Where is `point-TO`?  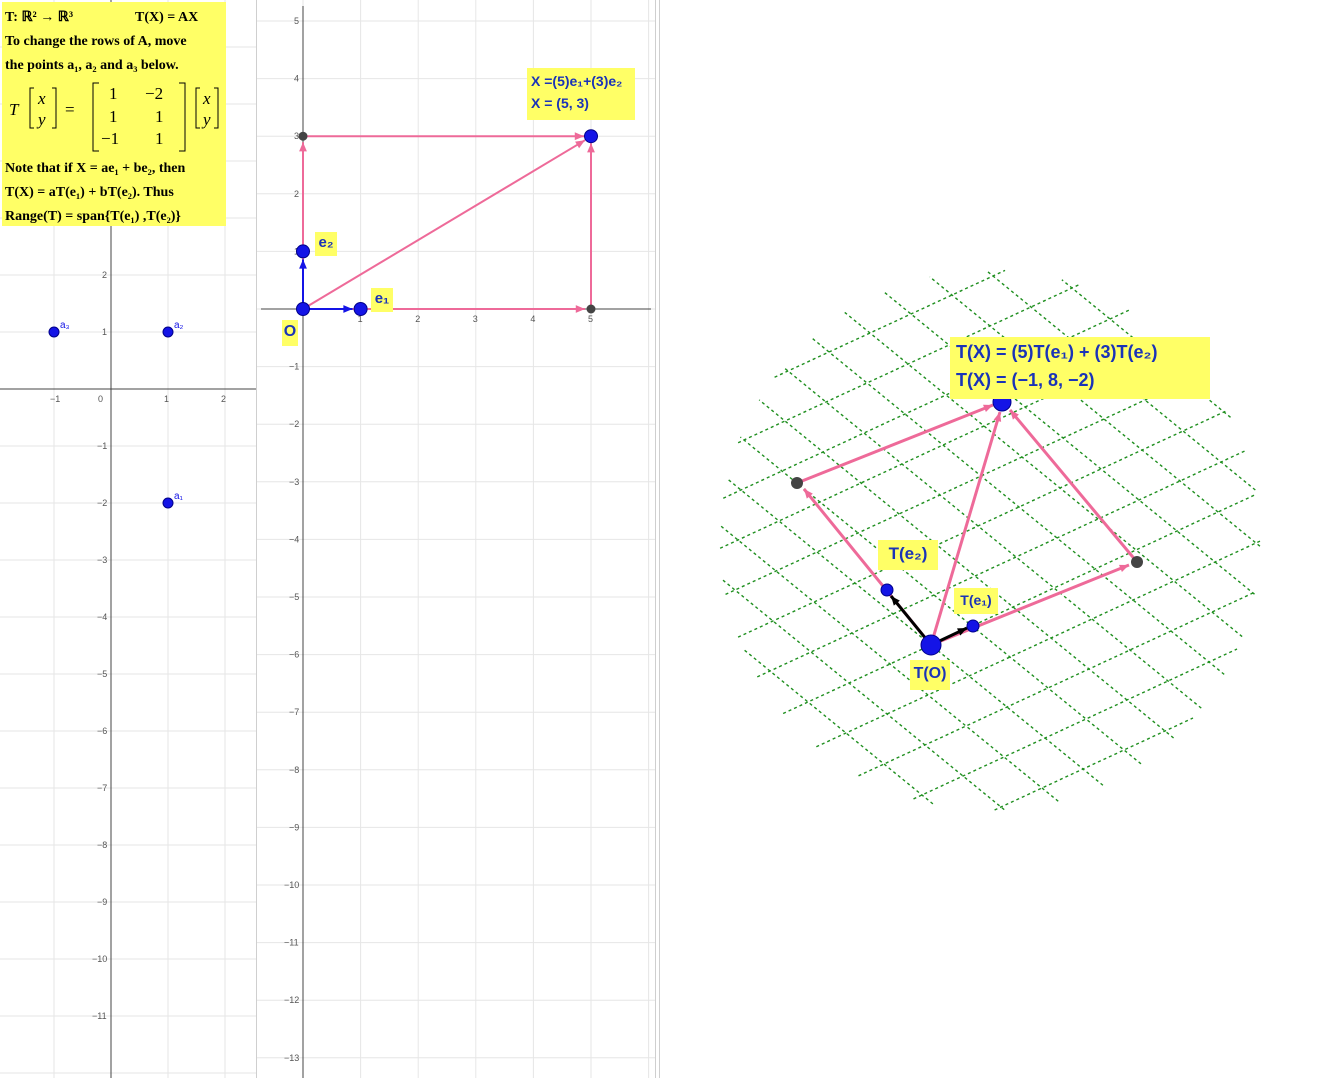
point-TO is located at coordinates (931, 645).